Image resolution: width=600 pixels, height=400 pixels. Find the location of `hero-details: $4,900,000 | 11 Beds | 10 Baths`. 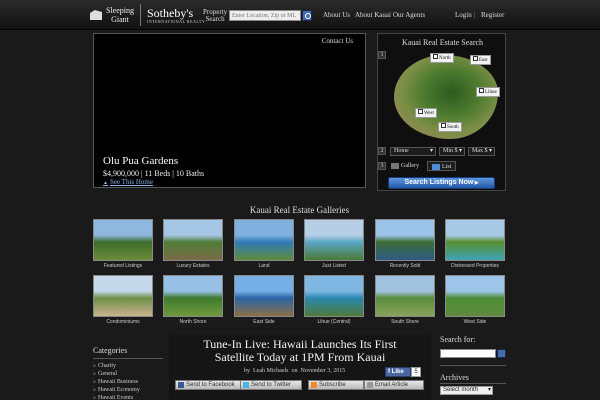

hero-details: $4,900,000 | 11 Beds | 10 Baths is located at coordinates (154, 173).